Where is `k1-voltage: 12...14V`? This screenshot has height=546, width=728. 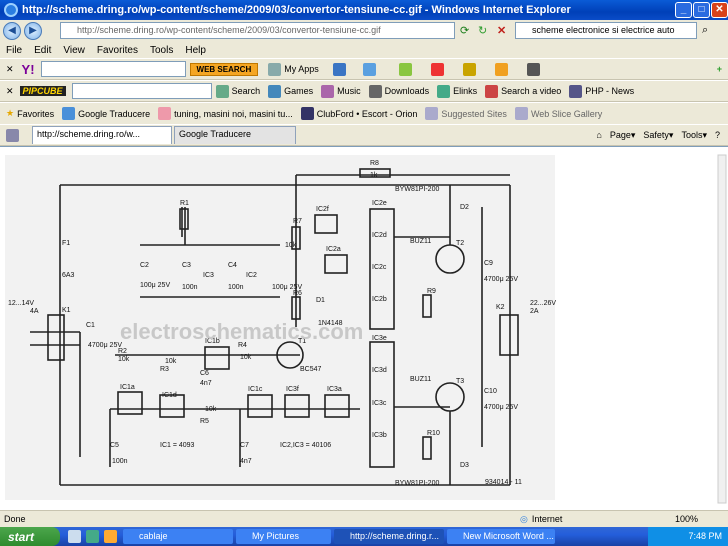
k1-voltage: 12...14V is located at coordinates (21, 303).